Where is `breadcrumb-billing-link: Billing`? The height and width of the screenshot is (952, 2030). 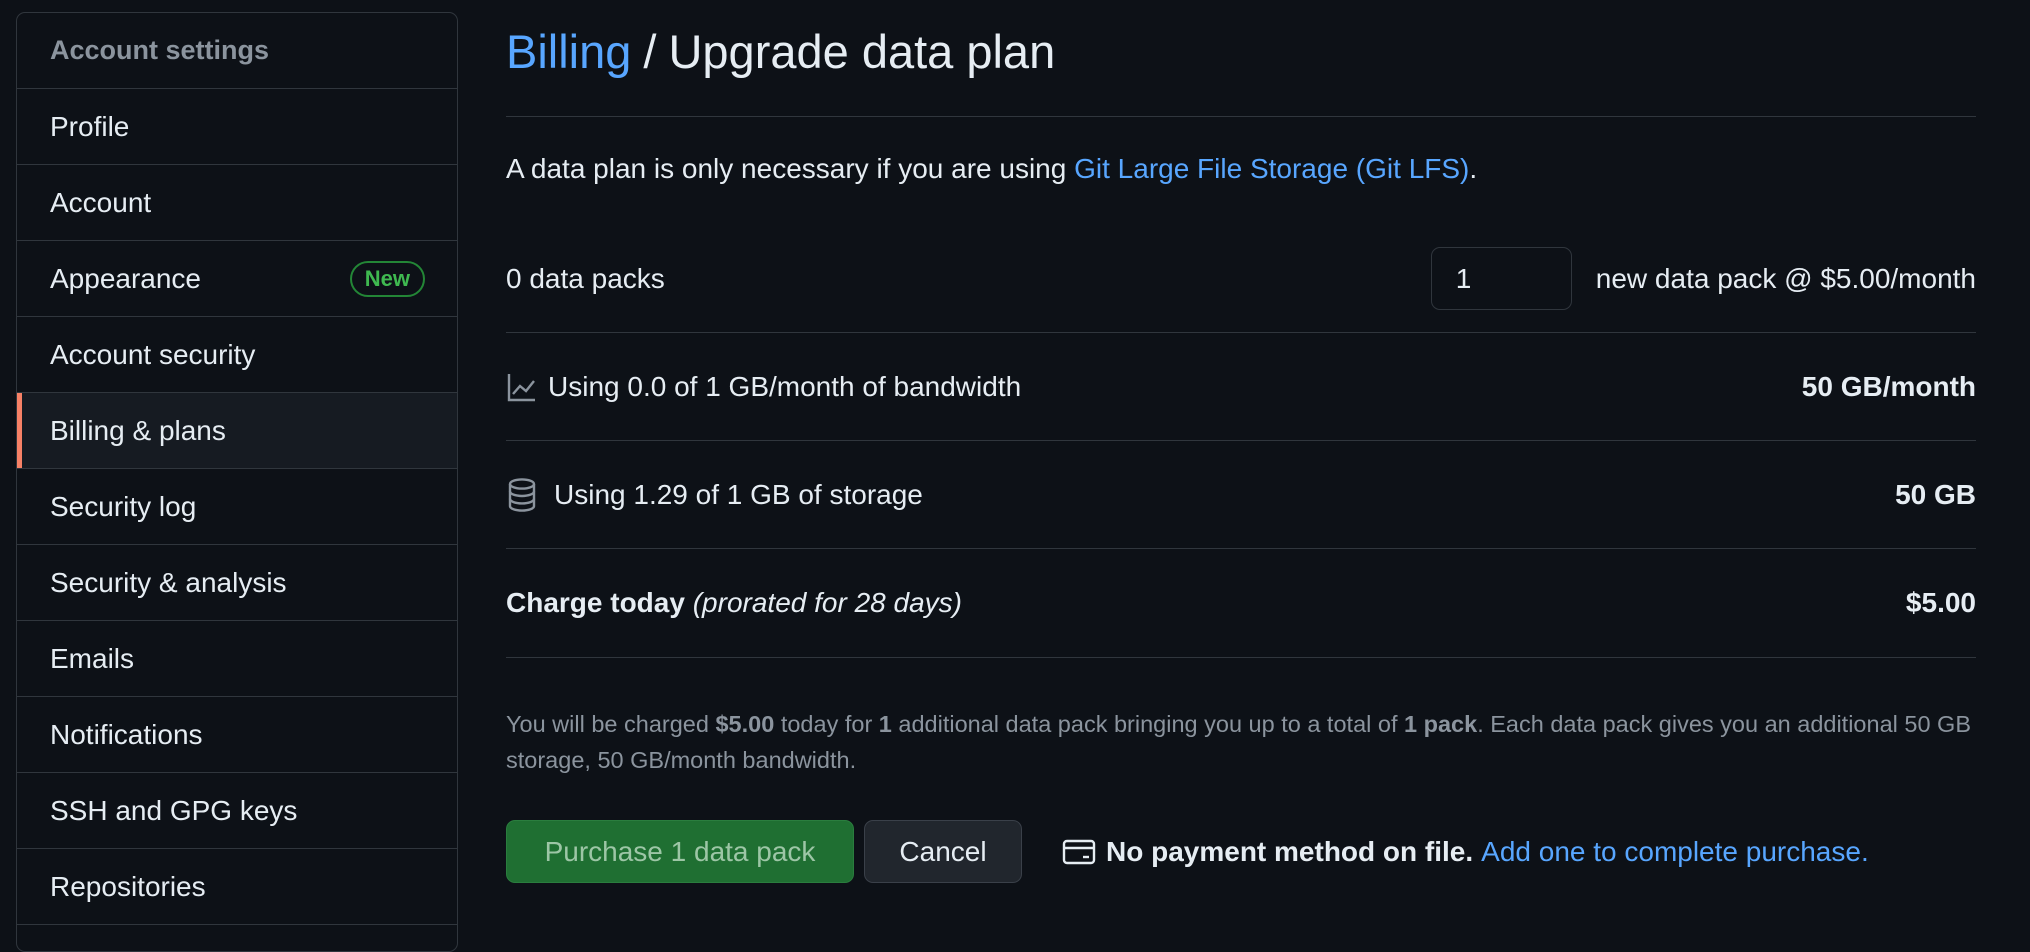
breadcrumb-billing-link: Billing is located at coordinates (568, 51).